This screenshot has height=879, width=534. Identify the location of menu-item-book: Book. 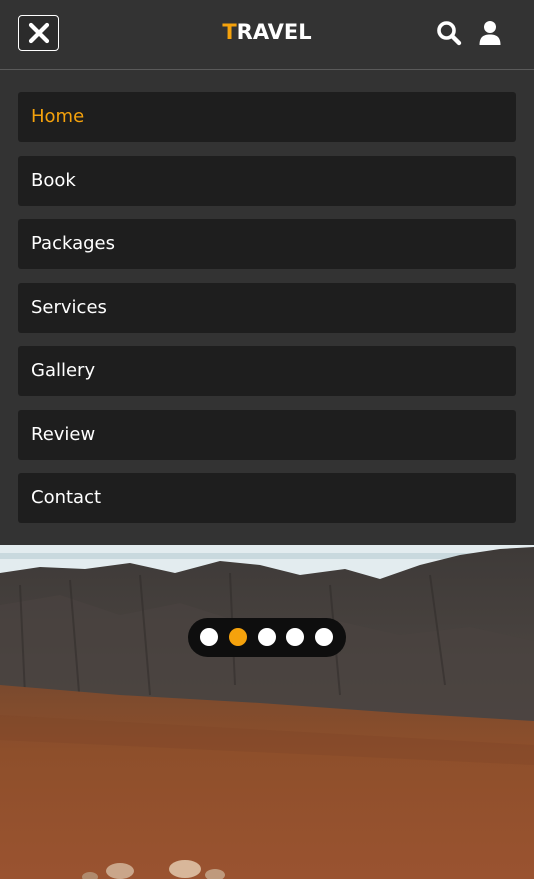
(267, 181).